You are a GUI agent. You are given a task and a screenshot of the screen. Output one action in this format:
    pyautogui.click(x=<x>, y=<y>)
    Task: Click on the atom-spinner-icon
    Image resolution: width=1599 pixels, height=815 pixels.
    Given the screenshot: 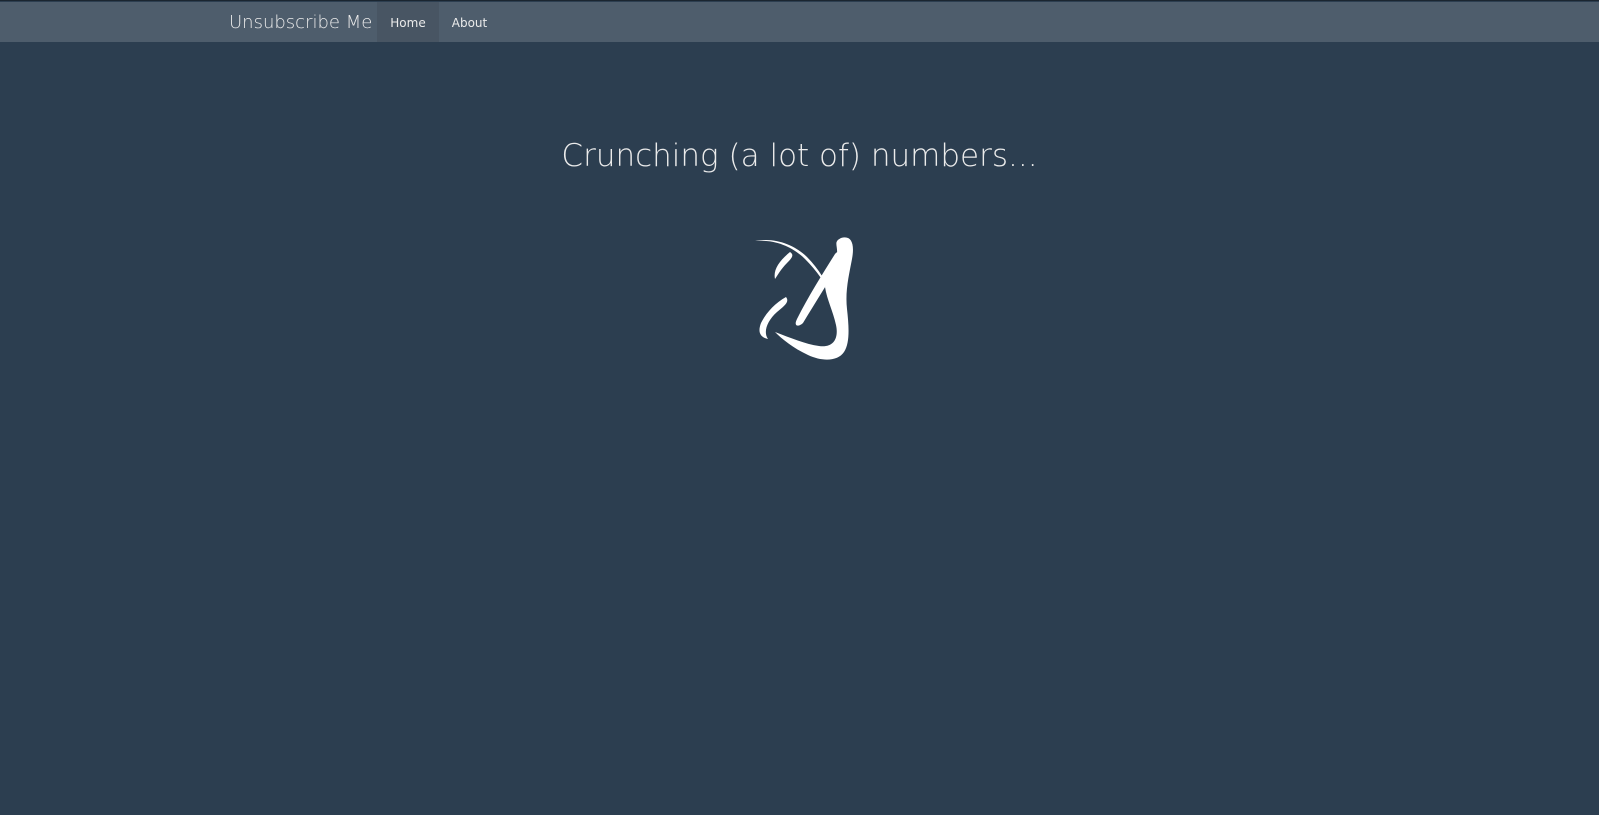 What is the action you would take?
    pyautogui.click(x=804, y=298)
    